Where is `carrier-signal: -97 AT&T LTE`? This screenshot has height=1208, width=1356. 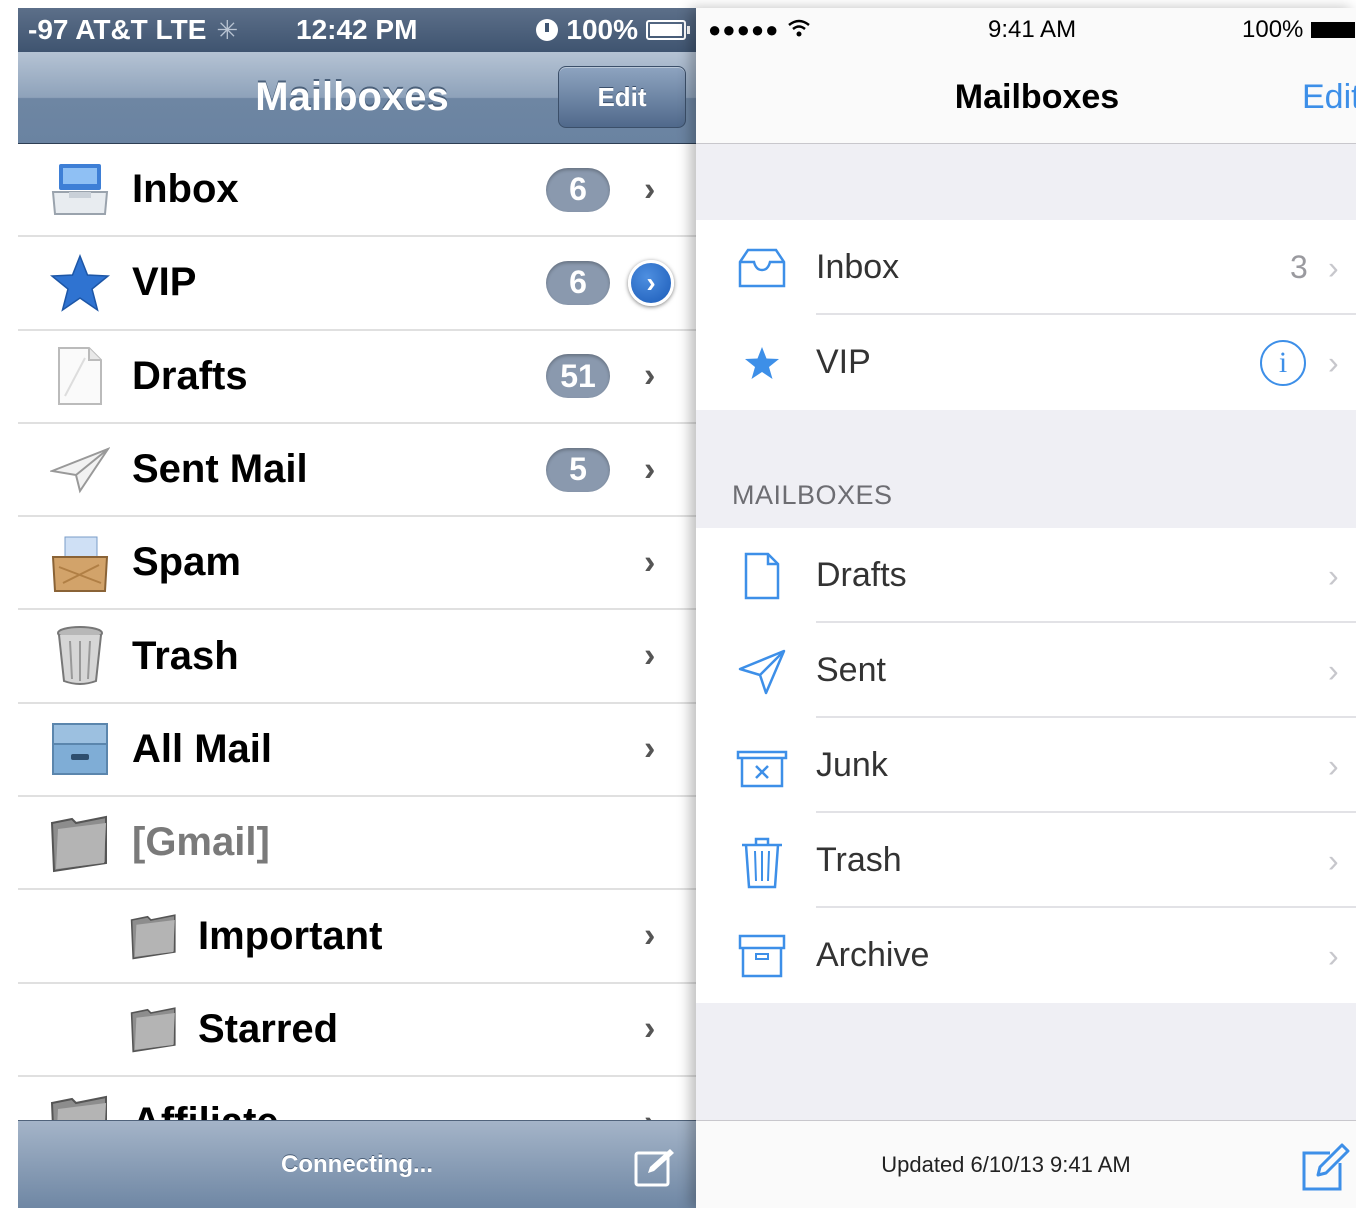
carrier-signal: -97 AT&T LTE is located at coordinates (117, 29).